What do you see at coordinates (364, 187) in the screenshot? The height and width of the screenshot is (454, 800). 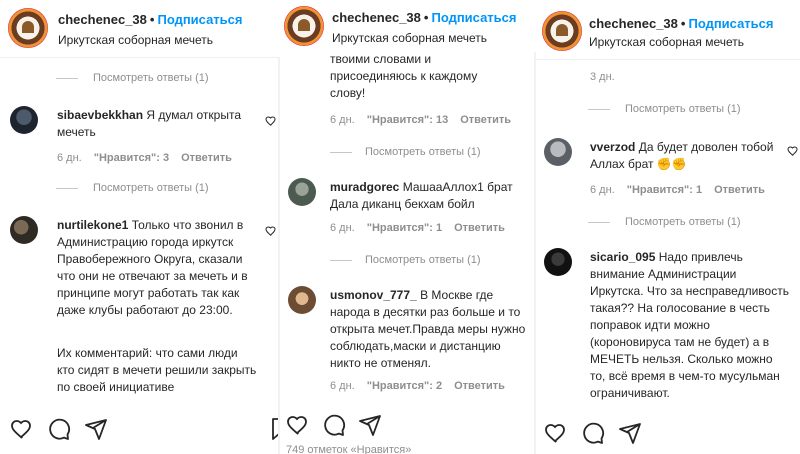 I see `comment-username: muradgorec` at bounding box center [364, 187].